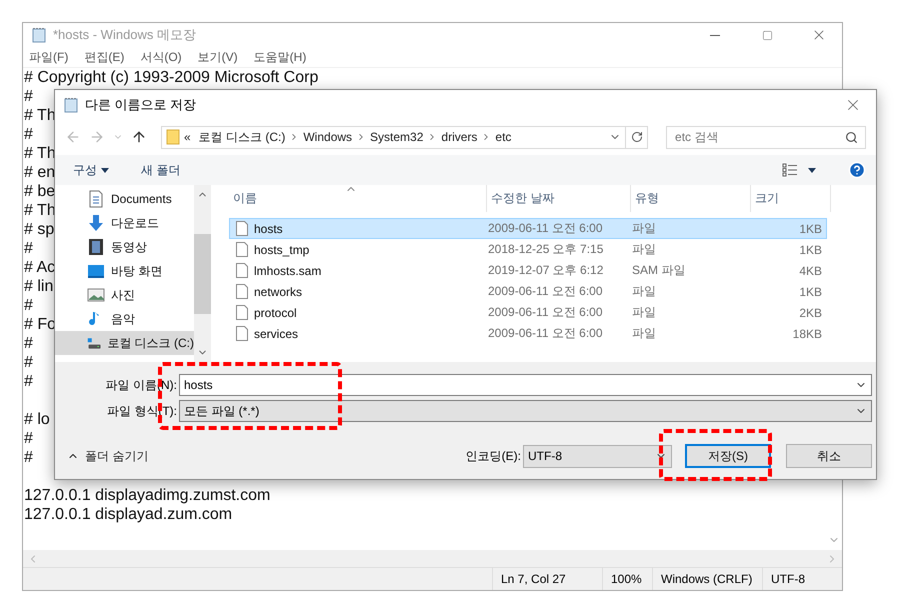 The width and height of the screenshot is (908, 616). What do you see at coordinates (812, 170) in the screenshot?
I see `view-caret-icon` at bounding box center [812, 170].